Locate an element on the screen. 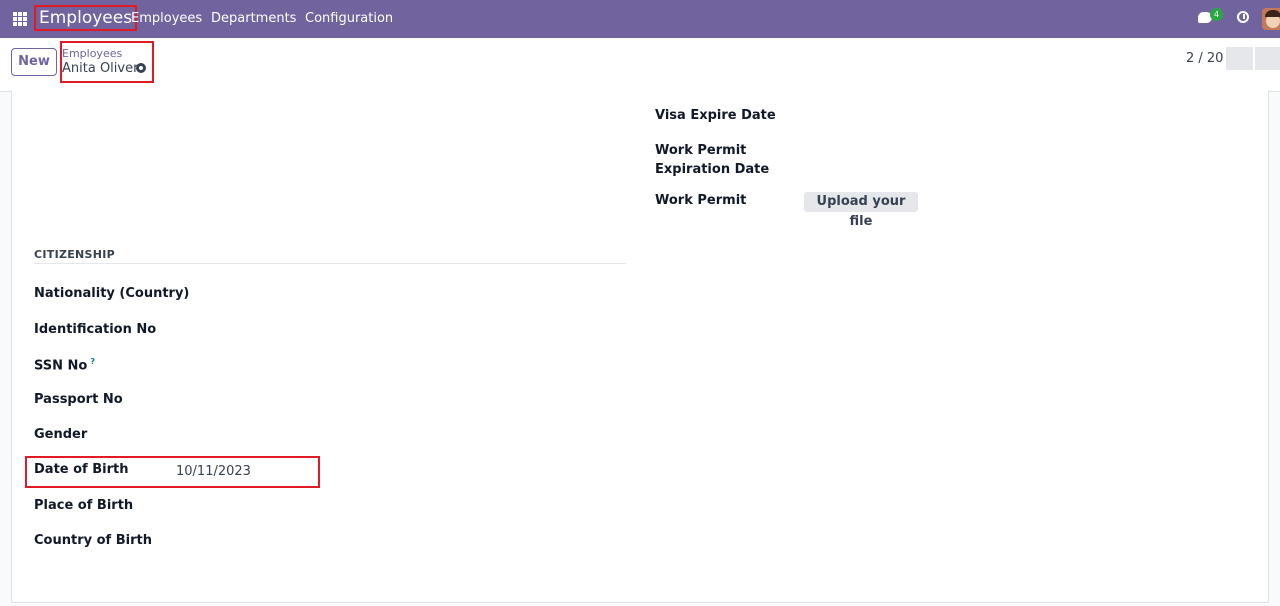  menu-departments: Departments is located at coordinates (253, 18).